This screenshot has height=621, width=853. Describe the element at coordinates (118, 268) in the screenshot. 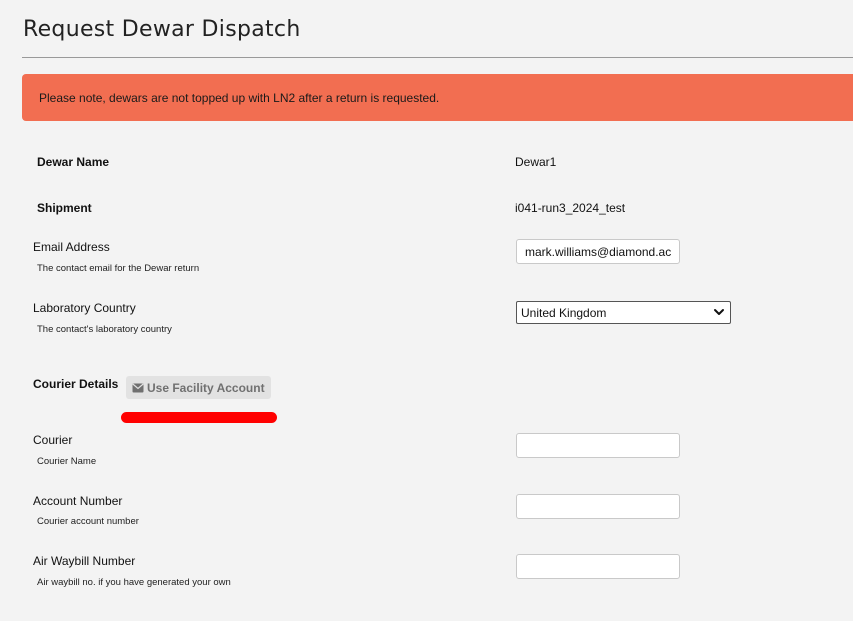

I see `email-help: The contact email for the Dewar return` at that location.